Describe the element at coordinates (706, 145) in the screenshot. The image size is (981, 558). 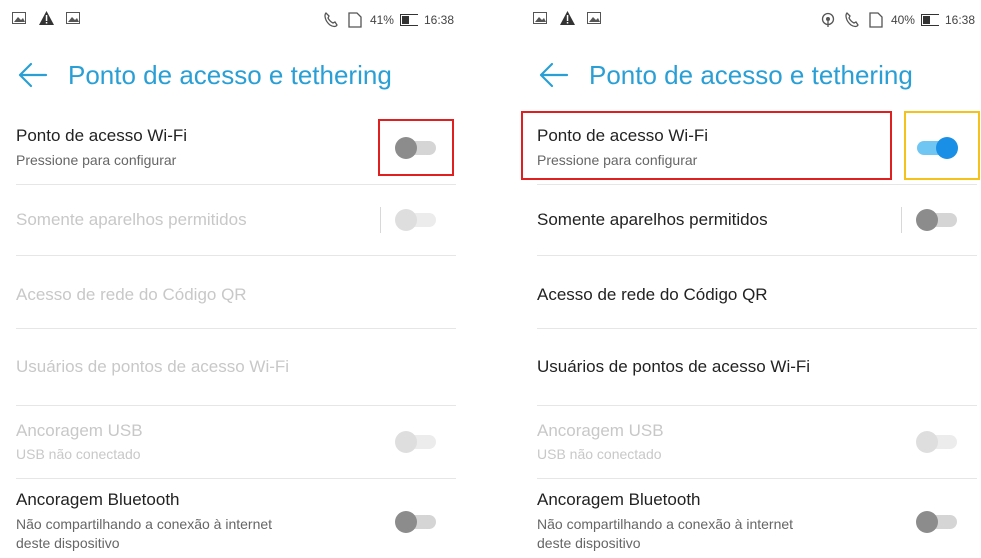
I see `highlight-box-red` at that location.